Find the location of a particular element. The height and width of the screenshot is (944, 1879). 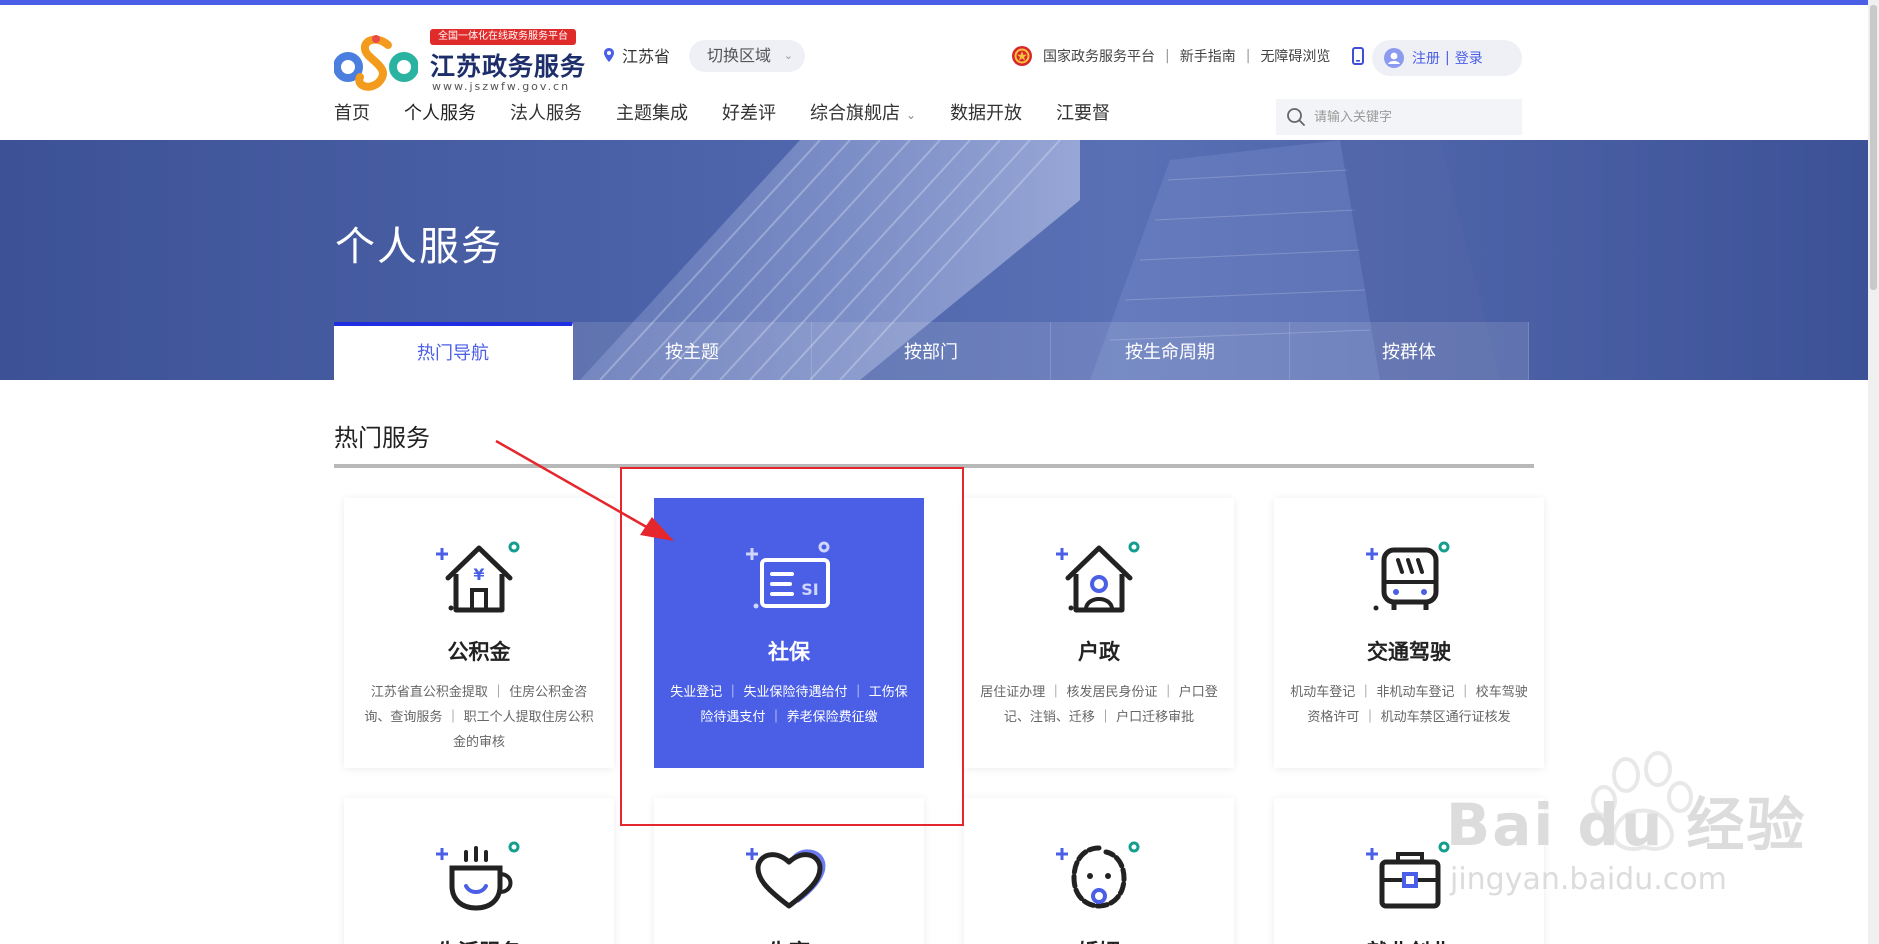

nav-home: 首页 is located at coordinates (352, 122).